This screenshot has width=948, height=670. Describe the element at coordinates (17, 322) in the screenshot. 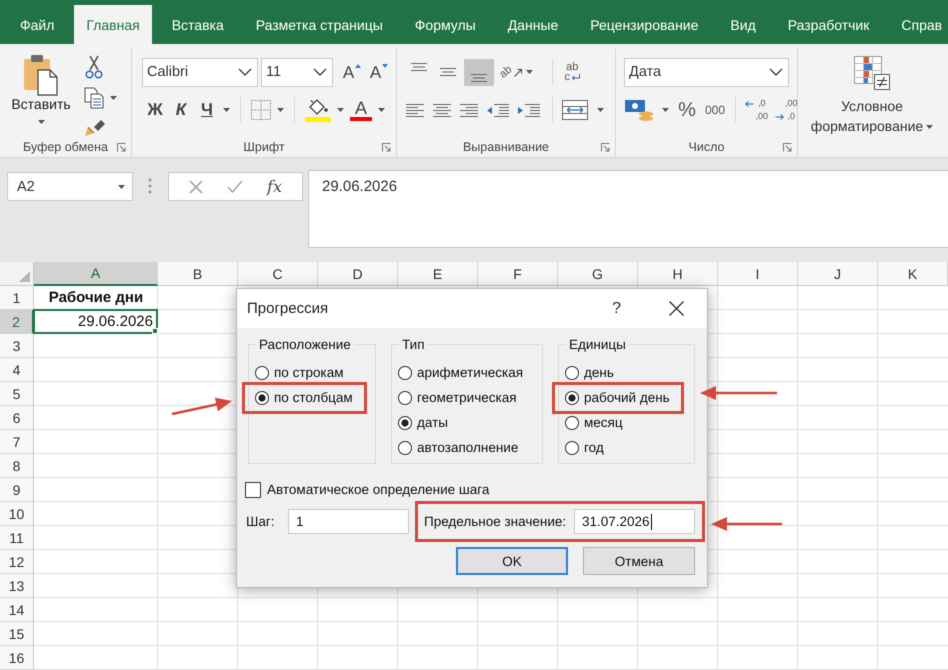

I see `row-header: 2` at that location.